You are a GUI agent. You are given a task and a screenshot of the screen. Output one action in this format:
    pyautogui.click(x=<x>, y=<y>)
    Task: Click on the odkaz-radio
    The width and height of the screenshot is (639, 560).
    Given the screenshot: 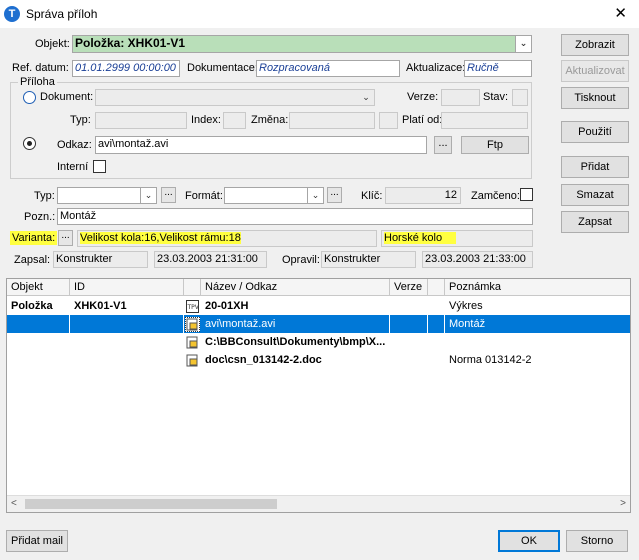 What is the action you would take?
    pyautogui.click(x=29, y=143)
    